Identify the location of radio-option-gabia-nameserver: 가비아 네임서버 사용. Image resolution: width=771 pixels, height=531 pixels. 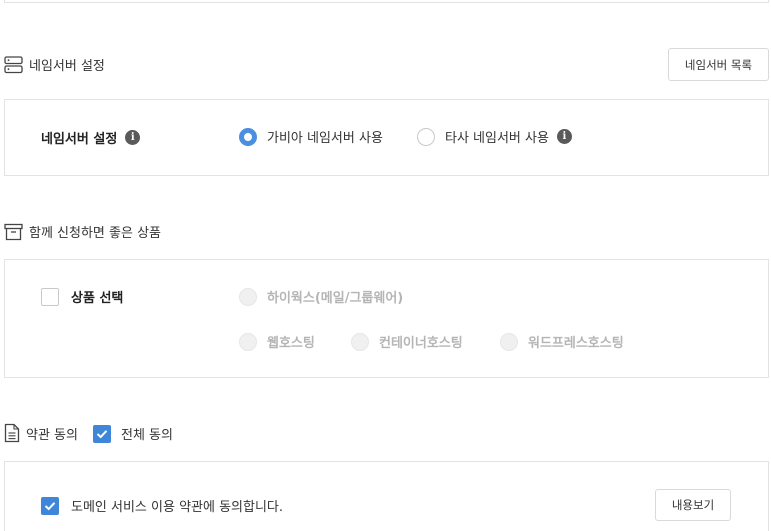
(311, 136).